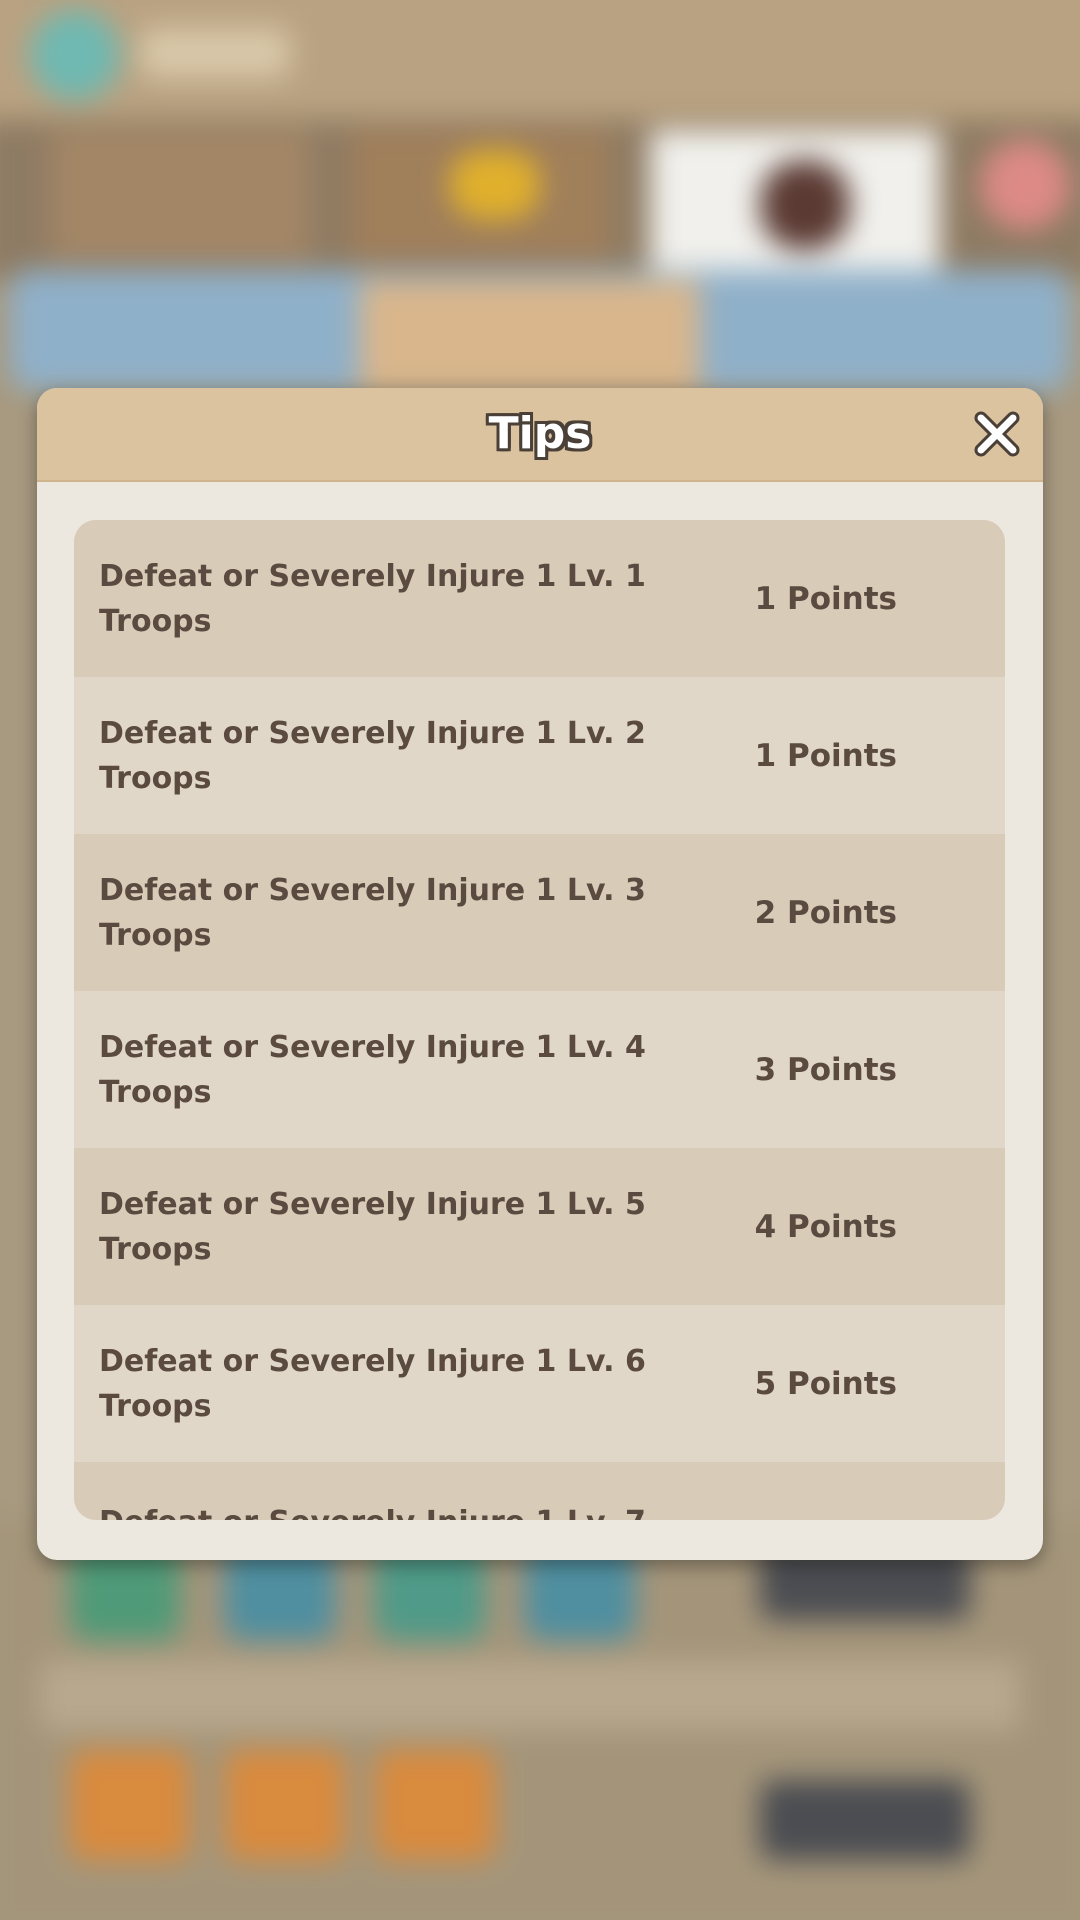 This screenshot has width=1080, height=1920. Describe the element at coordinates (379, 1510) in the screenshot. I see `row-description: Defeat or Severely Injure 1 Lv. 7` at that location.